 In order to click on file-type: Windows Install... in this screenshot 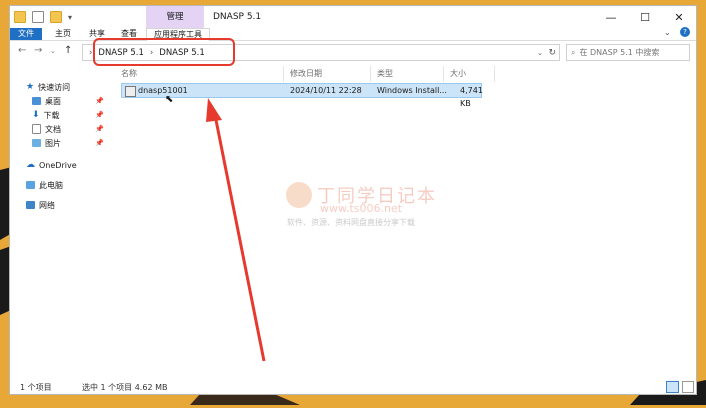, I will do `click(412, 90)`.